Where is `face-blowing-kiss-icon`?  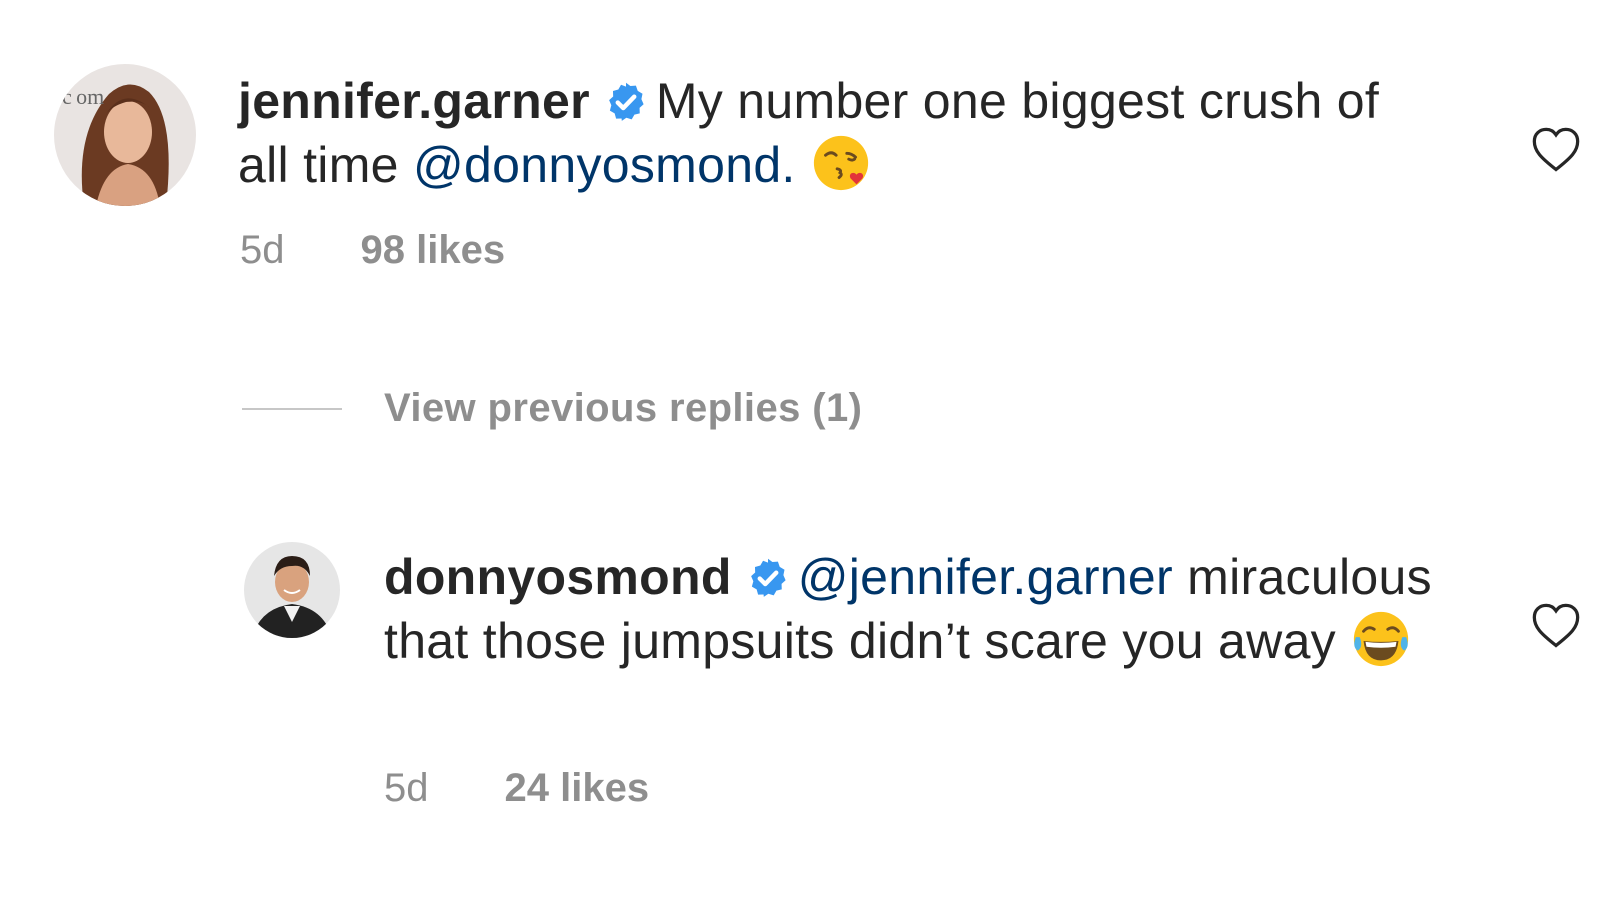
face-blowing-kiss-icon is located at coordinates (840, 163).